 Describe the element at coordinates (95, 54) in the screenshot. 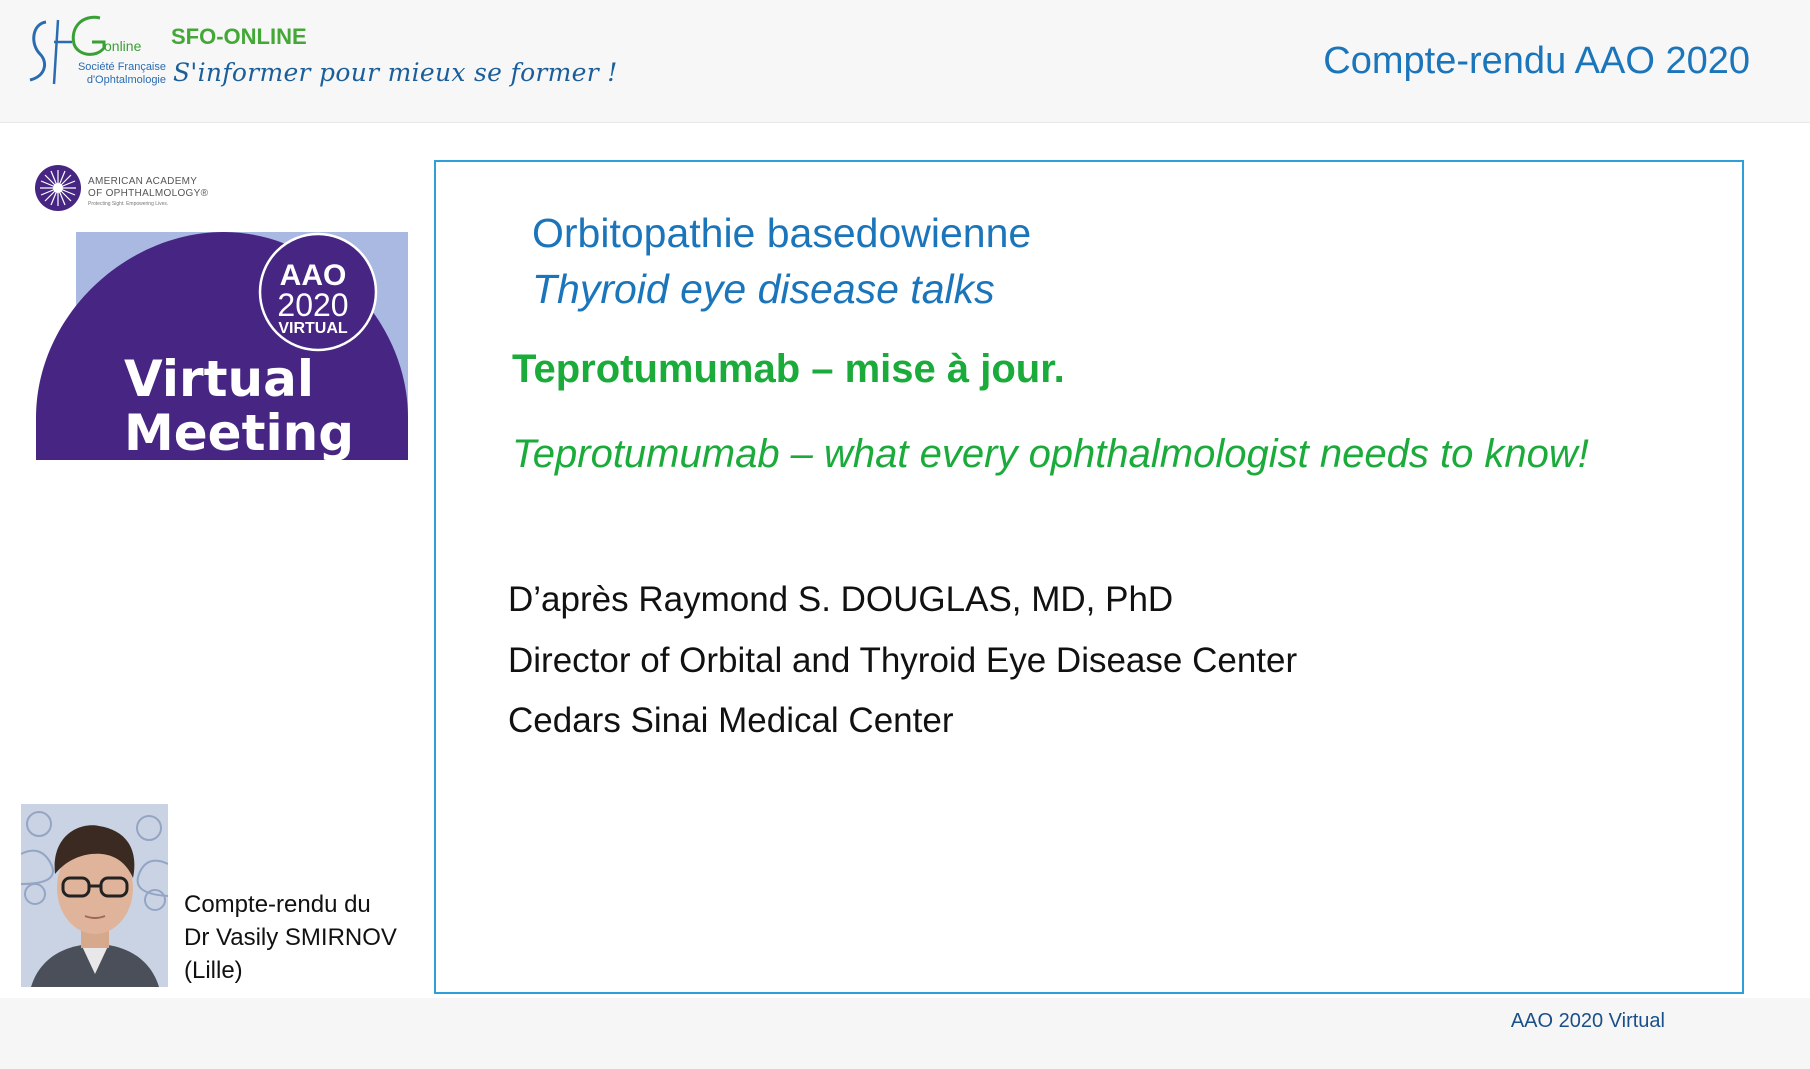

I see `sfo-logo: online Société Française d'Ophtalmologie` at that location.